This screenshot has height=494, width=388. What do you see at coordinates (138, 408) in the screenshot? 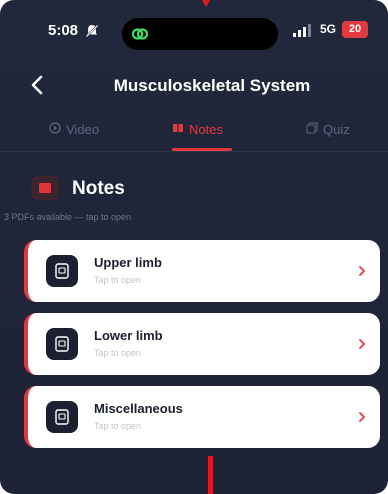
I see `note-name: Miscellaneous` at bounding box center [138, 408].